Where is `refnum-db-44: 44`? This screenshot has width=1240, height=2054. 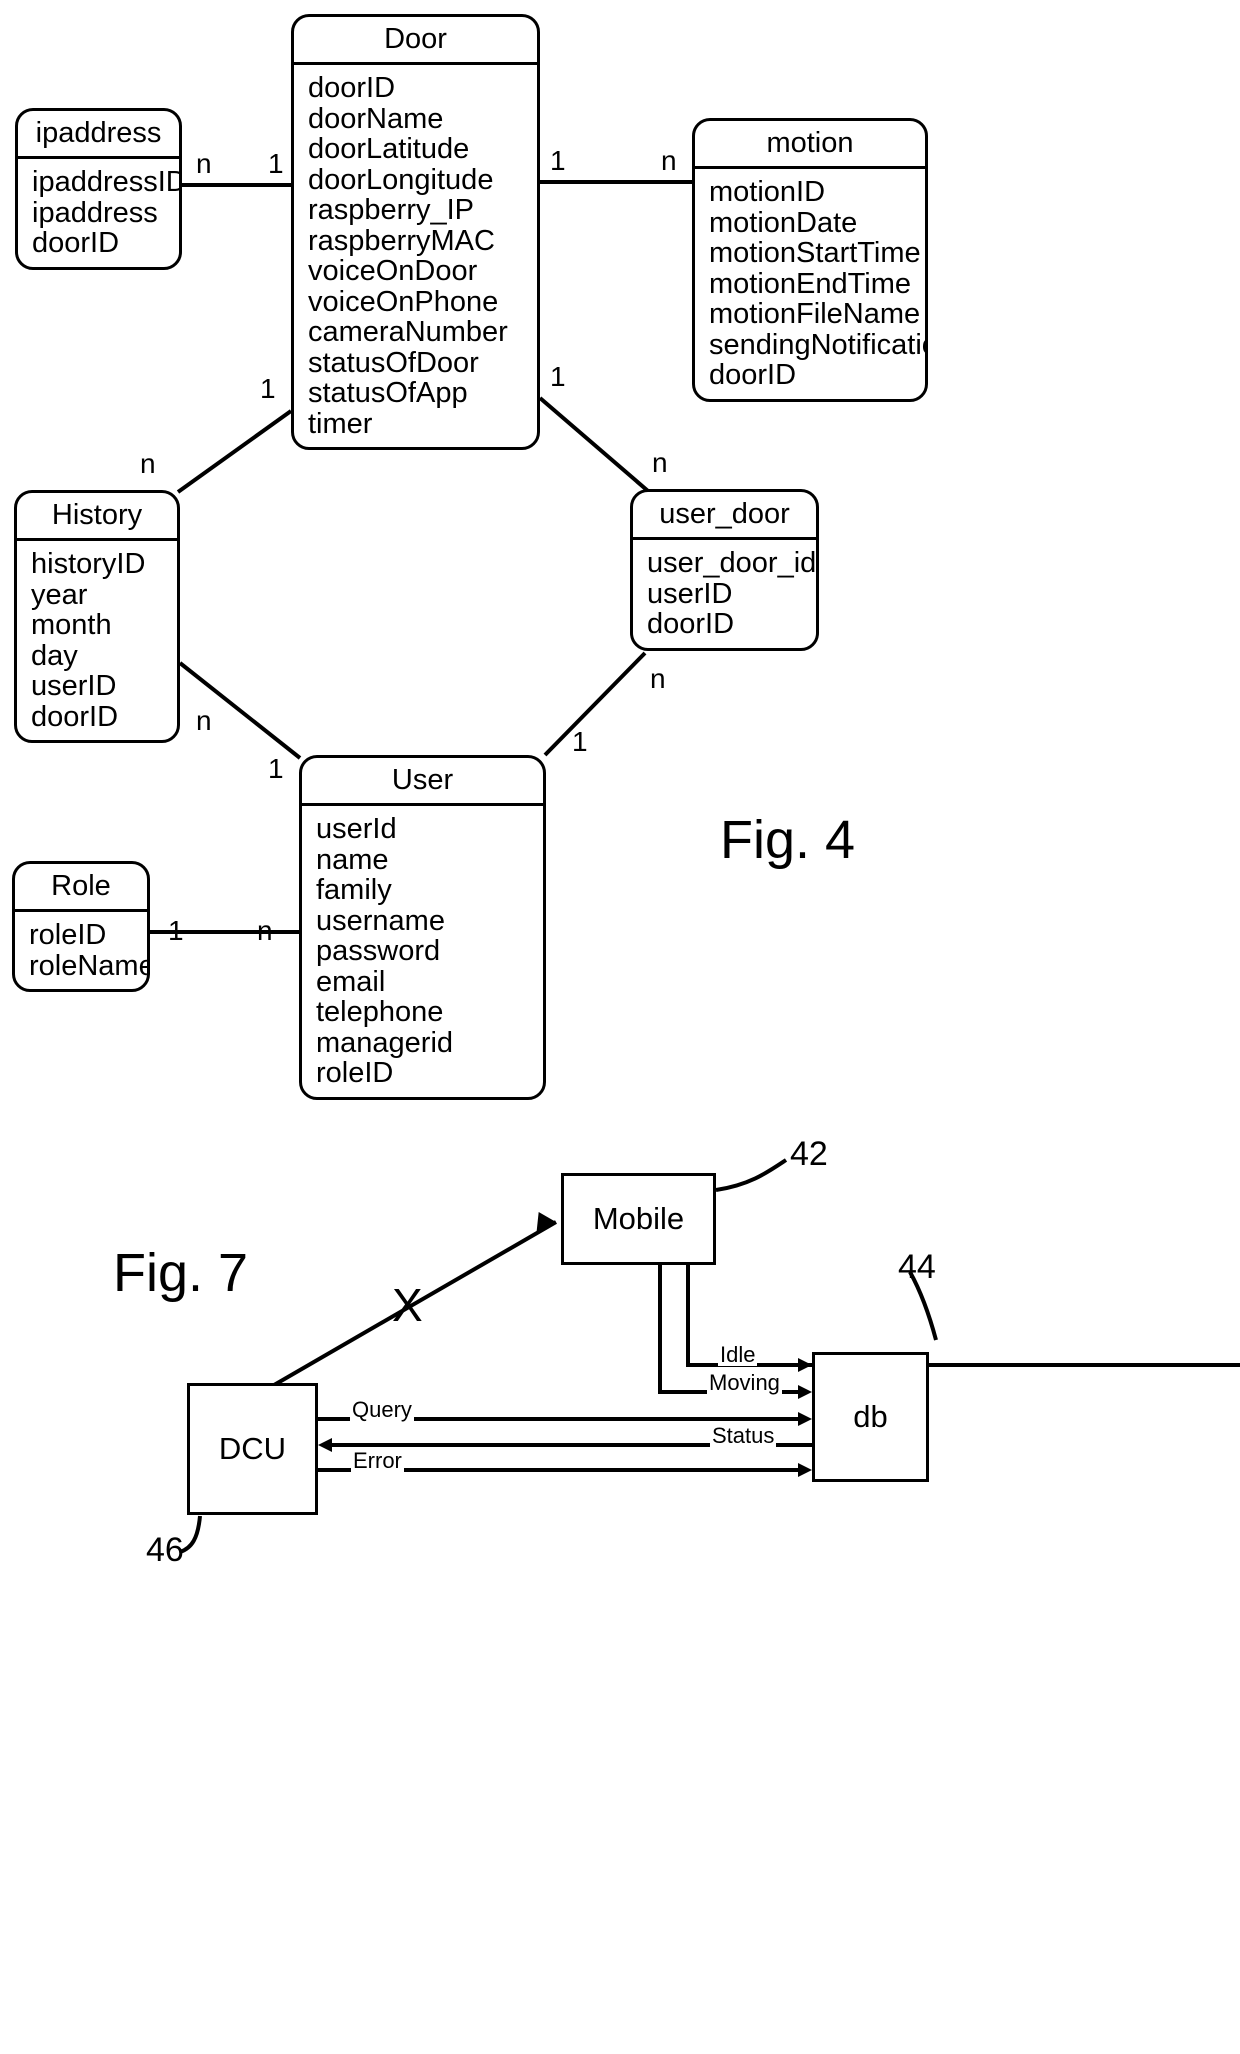 refnum-db-44: 44 is located at coordinates (917, 1267).